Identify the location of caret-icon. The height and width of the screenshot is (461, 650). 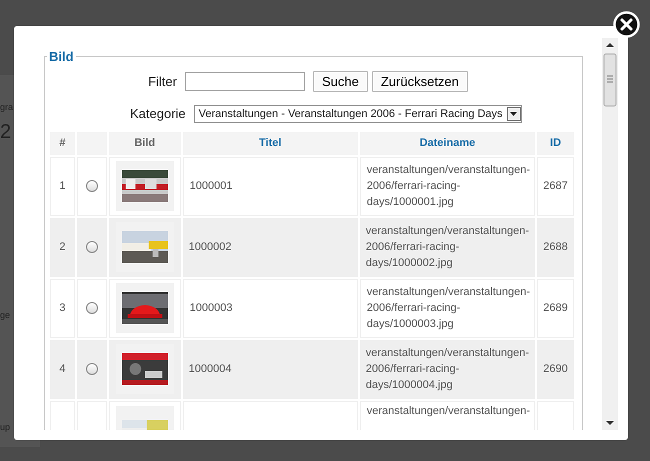
(514, 114).